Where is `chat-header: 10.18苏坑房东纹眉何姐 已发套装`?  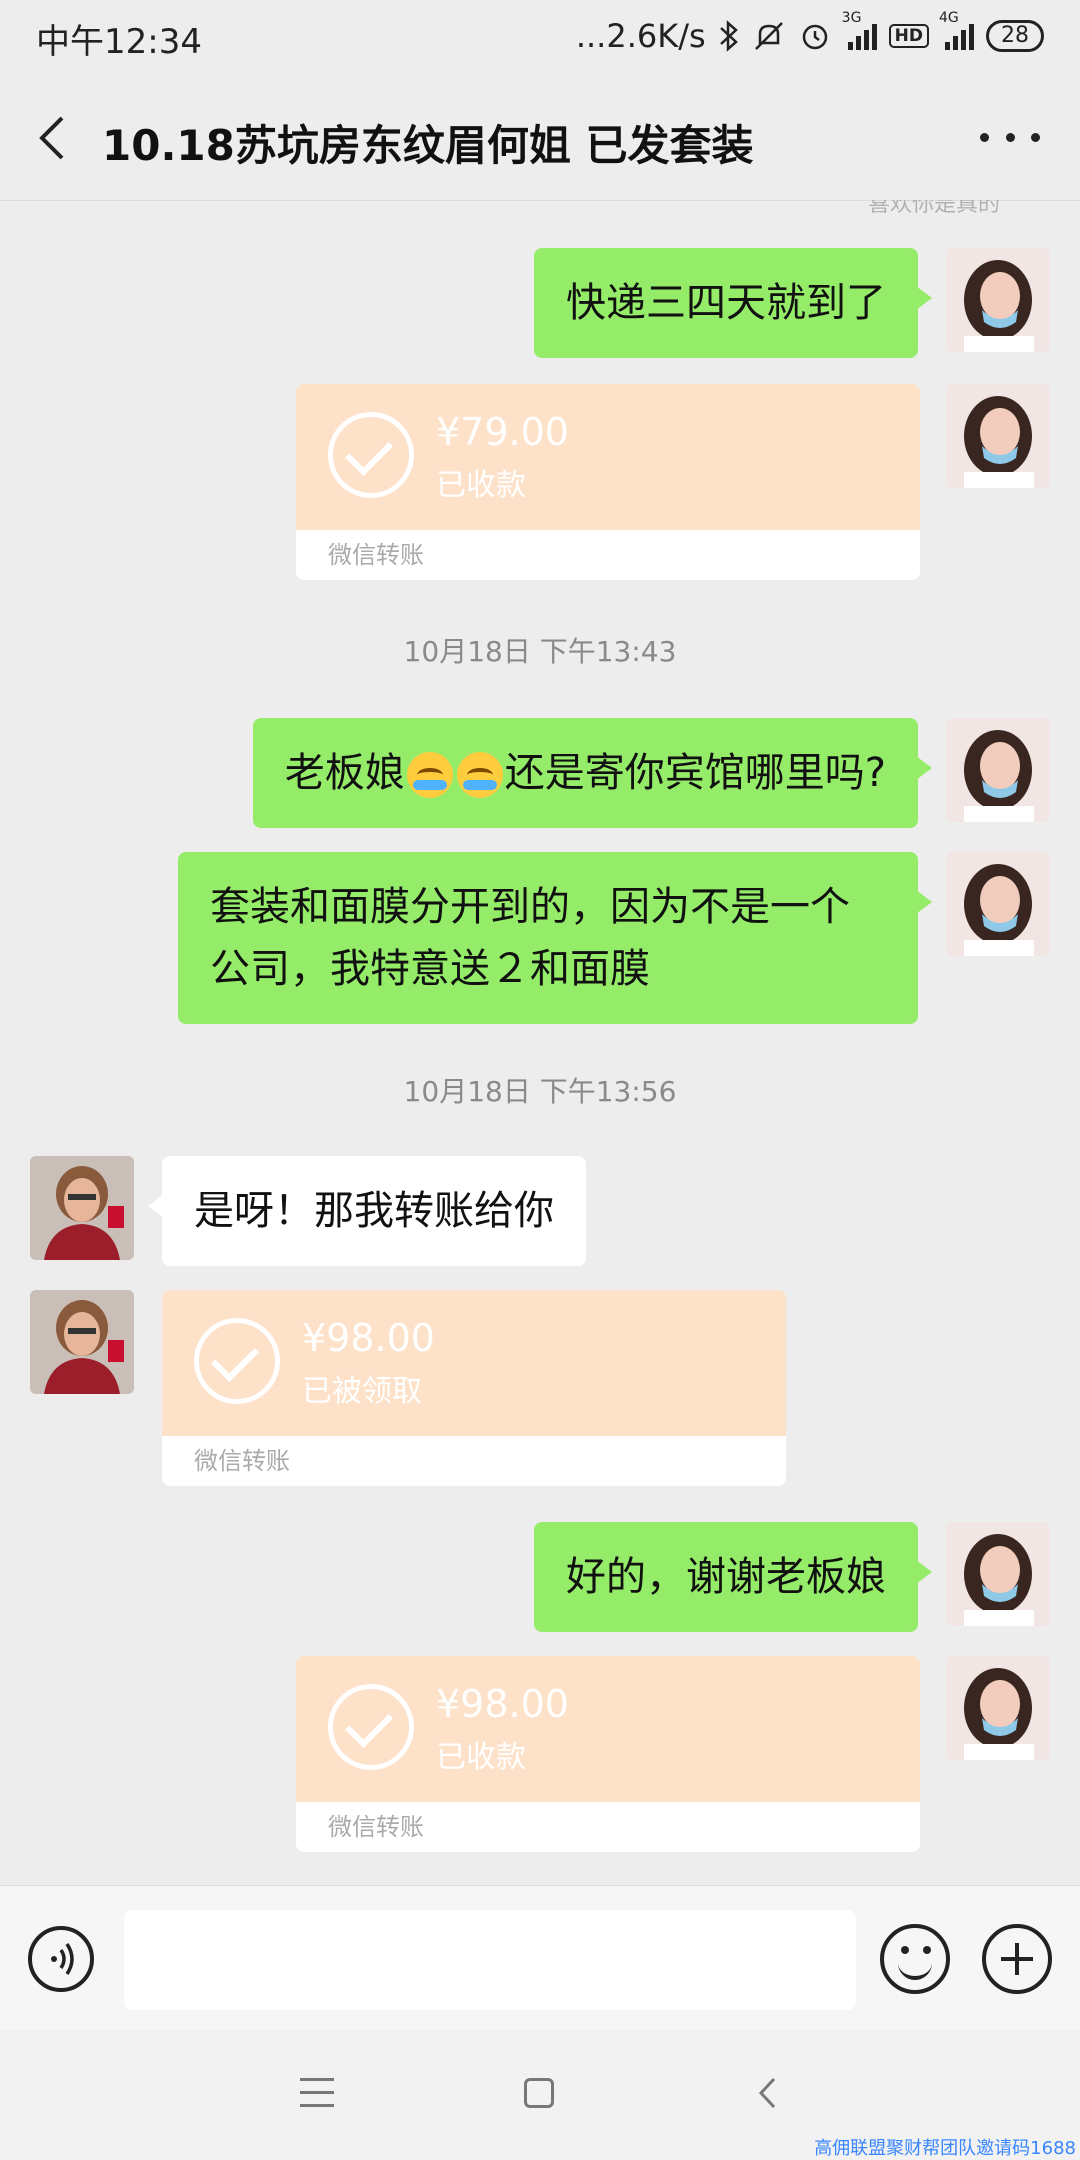
chat-header: 10.18苏坑房东纹眉何姐 已发套装 is located at coordinates (540, 138).